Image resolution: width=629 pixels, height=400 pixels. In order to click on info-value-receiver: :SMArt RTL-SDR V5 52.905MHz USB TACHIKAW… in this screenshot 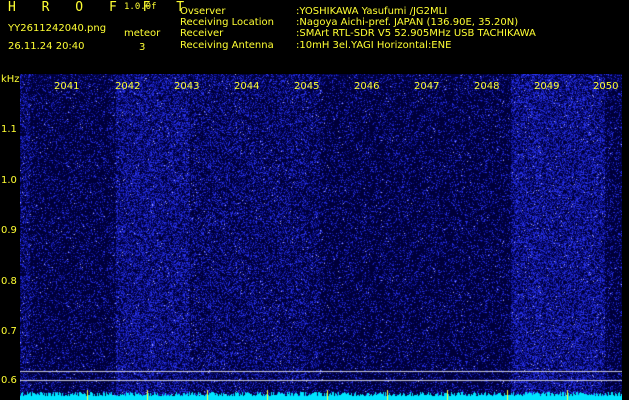, I will do `click(416, 34)`.